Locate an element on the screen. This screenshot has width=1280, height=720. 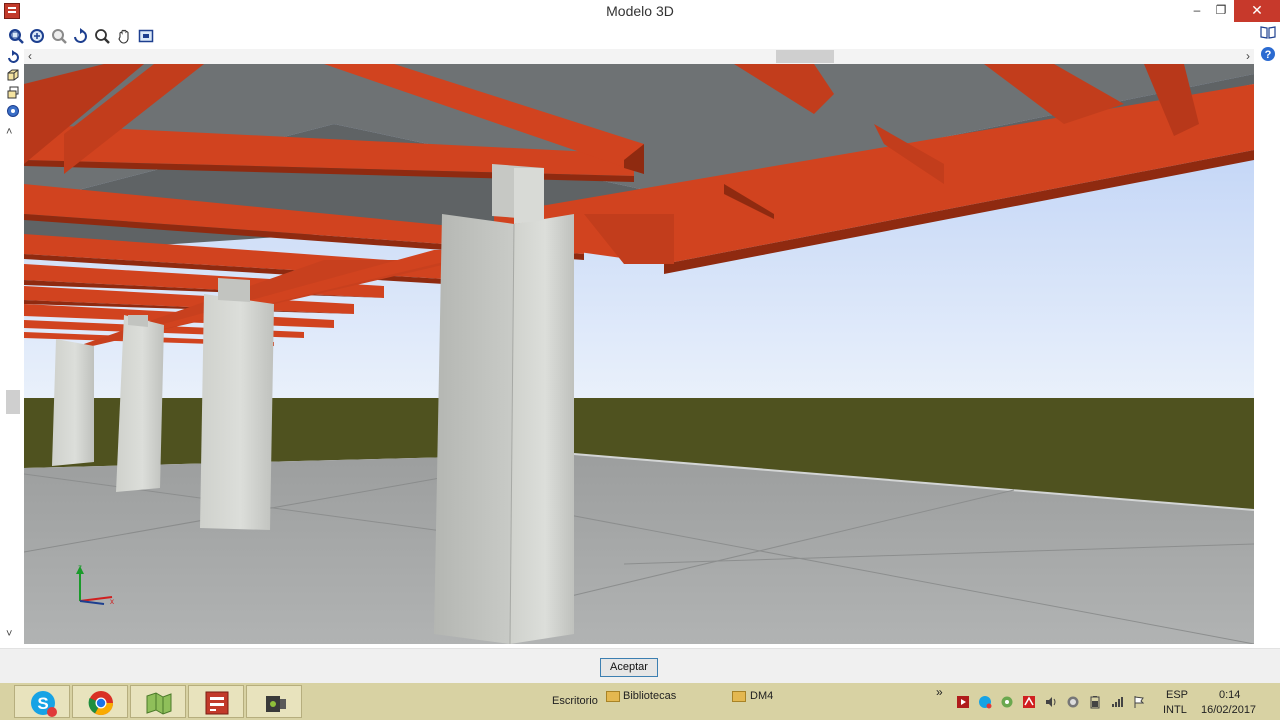
left-tool-strip: ˄ ˅ is located at coordinates (12, 346).